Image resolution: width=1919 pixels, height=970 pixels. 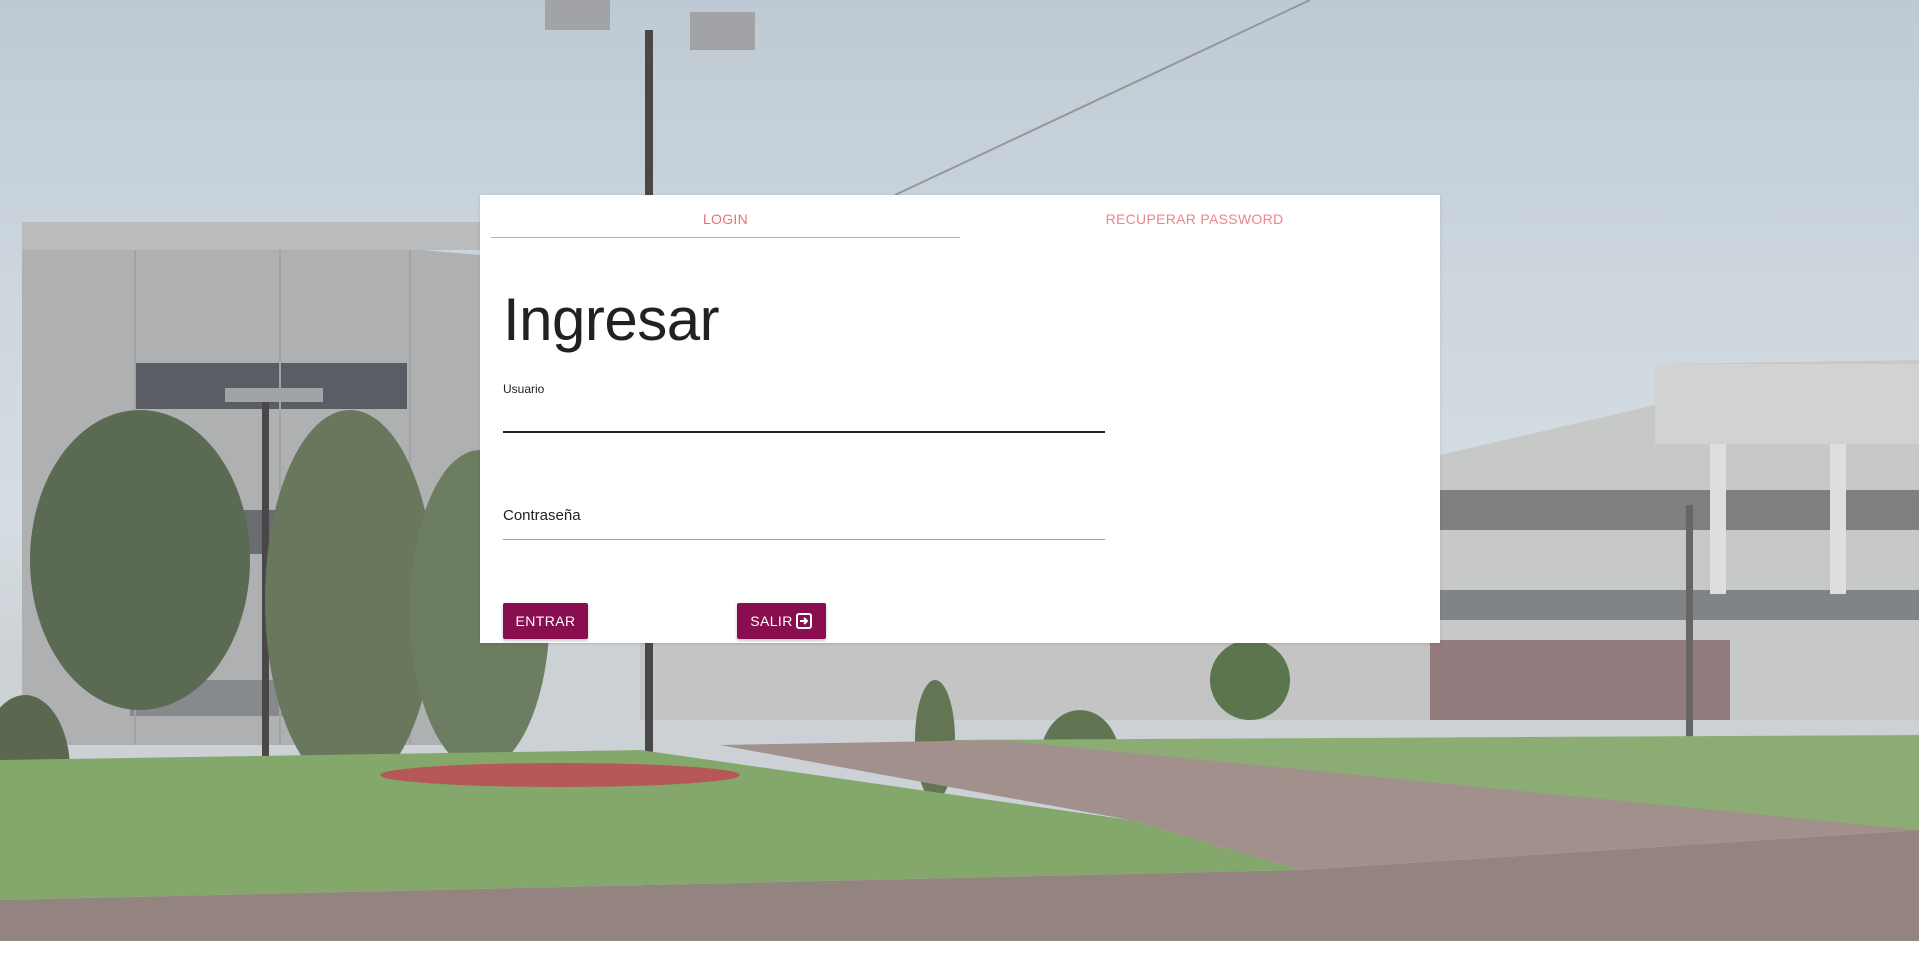 I want to click on exit-icon, so click(x=804, y=621).